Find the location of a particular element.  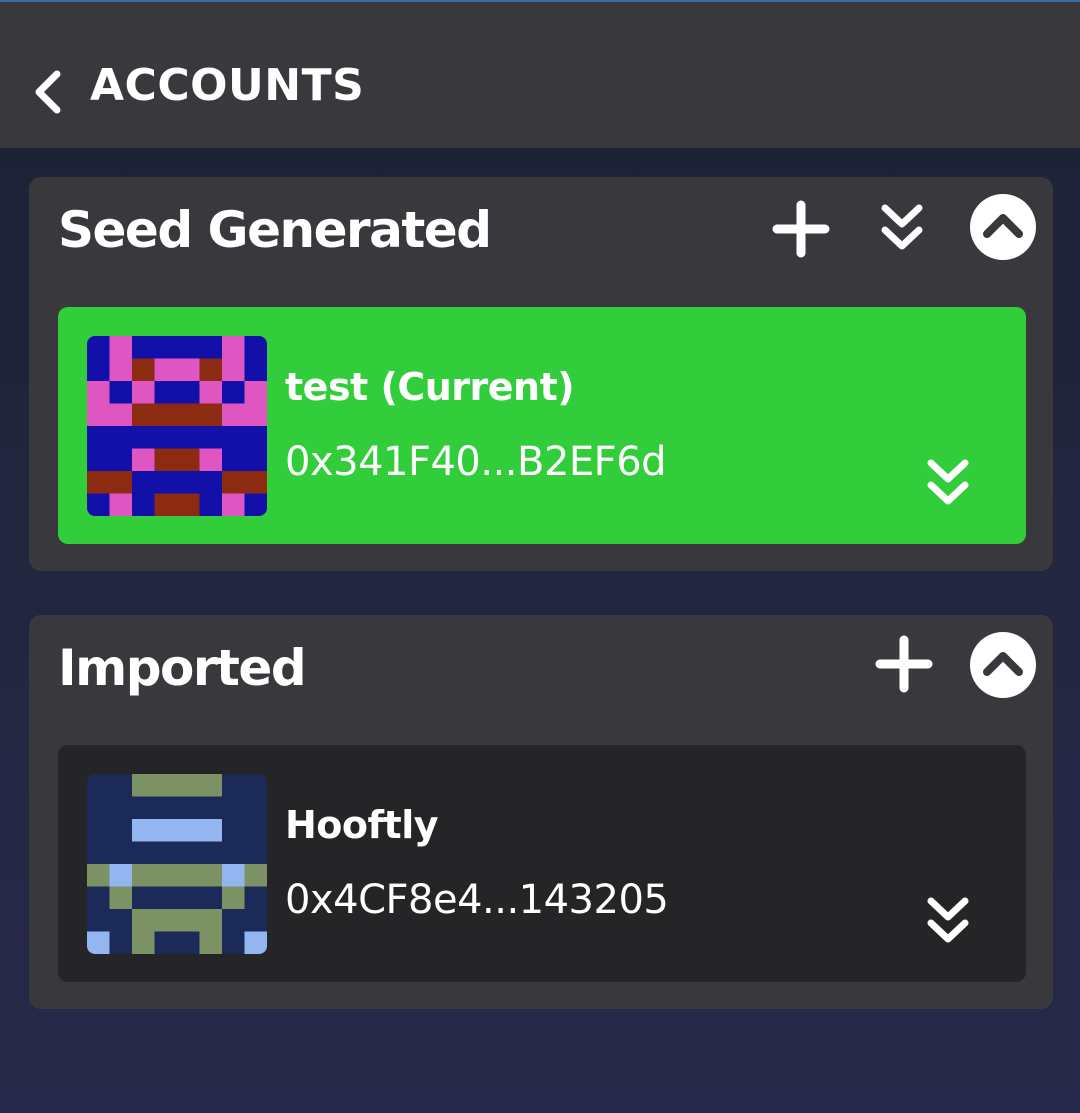

page-title: ACCOUNTS is located at coordinates (227, 85).